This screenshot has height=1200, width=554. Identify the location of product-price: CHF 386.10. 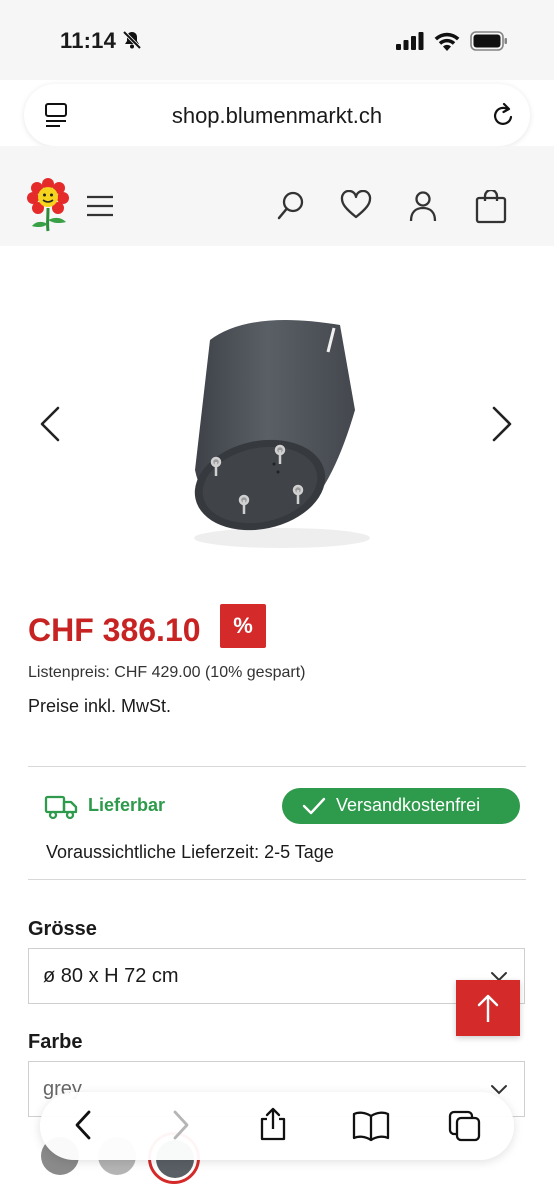
(114, 630).